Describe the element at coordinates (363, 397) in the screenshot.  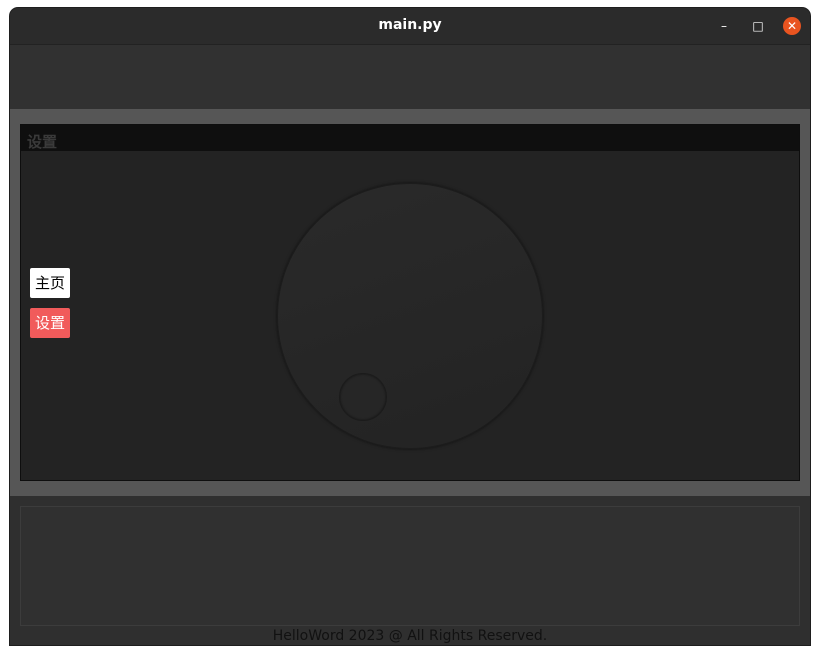
I see `knob-indicator` at that location.